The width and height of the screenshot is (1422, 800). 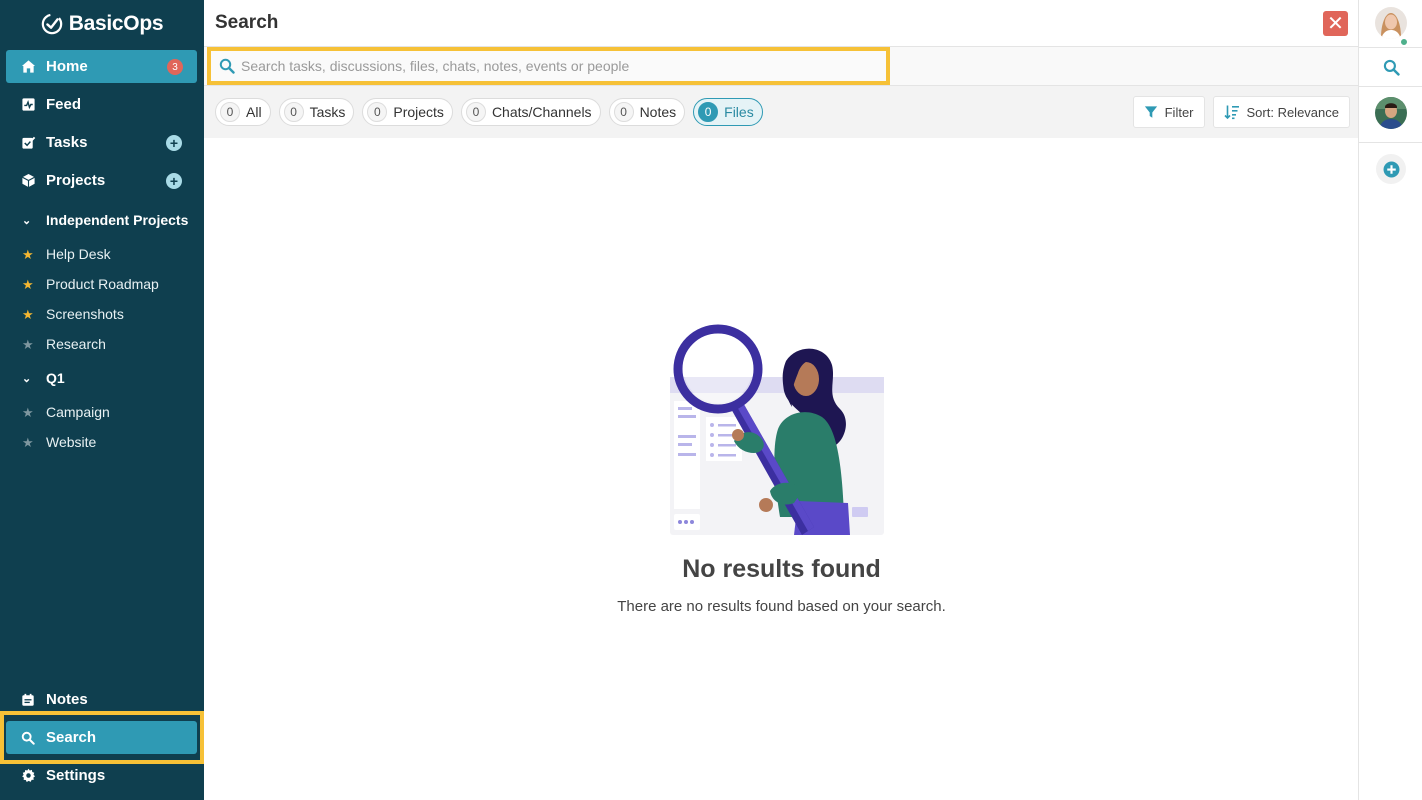 I want to click on chip-chats-channels: 0 Chats/Channels, so click(x=530, y=112).